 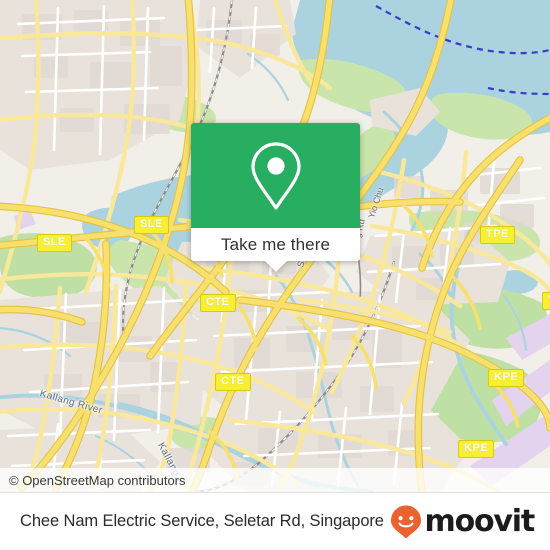 What do you see at coordinates (275, 480) in the screenshot?
I see `map-attribution-bar: © OpenStreetMap contributors` at bounding box center [275, 480].